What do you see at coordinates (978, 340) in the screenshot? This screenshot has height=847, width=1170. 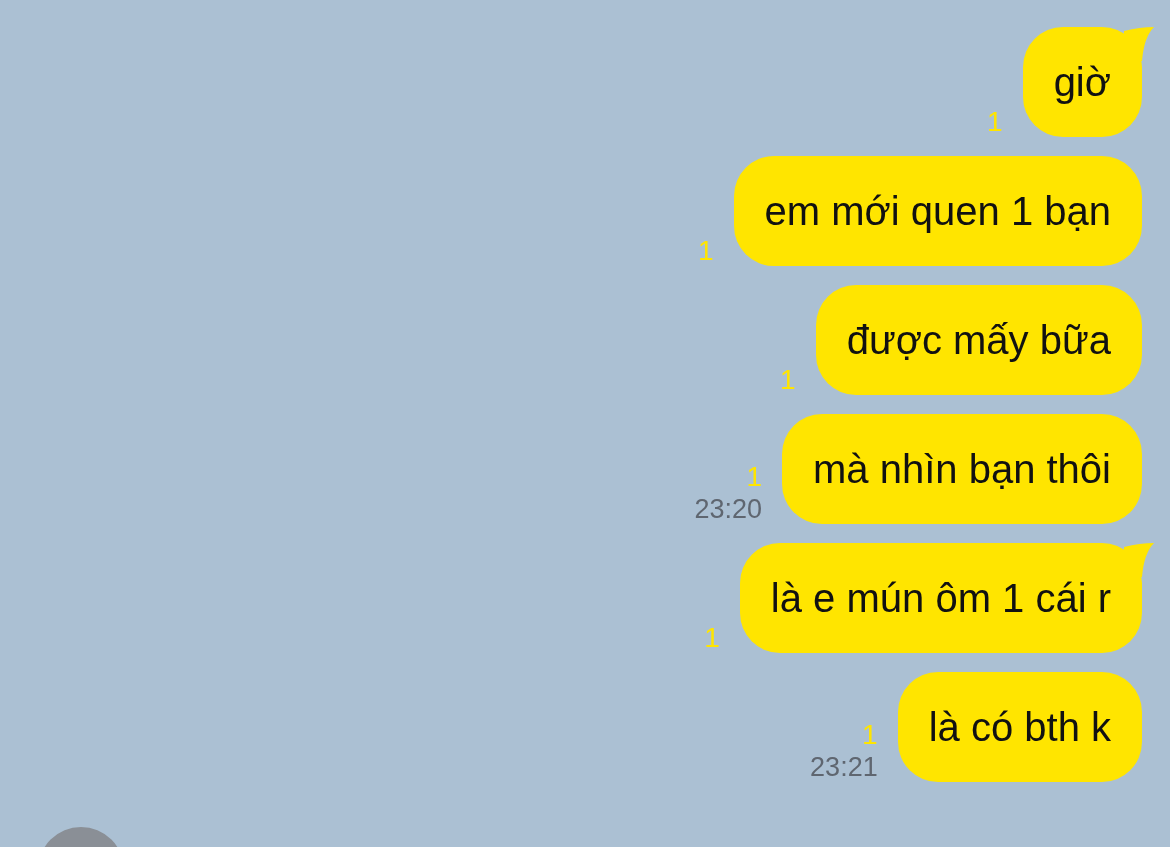 I see `message-bubble: được mấy bữa` at bounding box center [978, 340].